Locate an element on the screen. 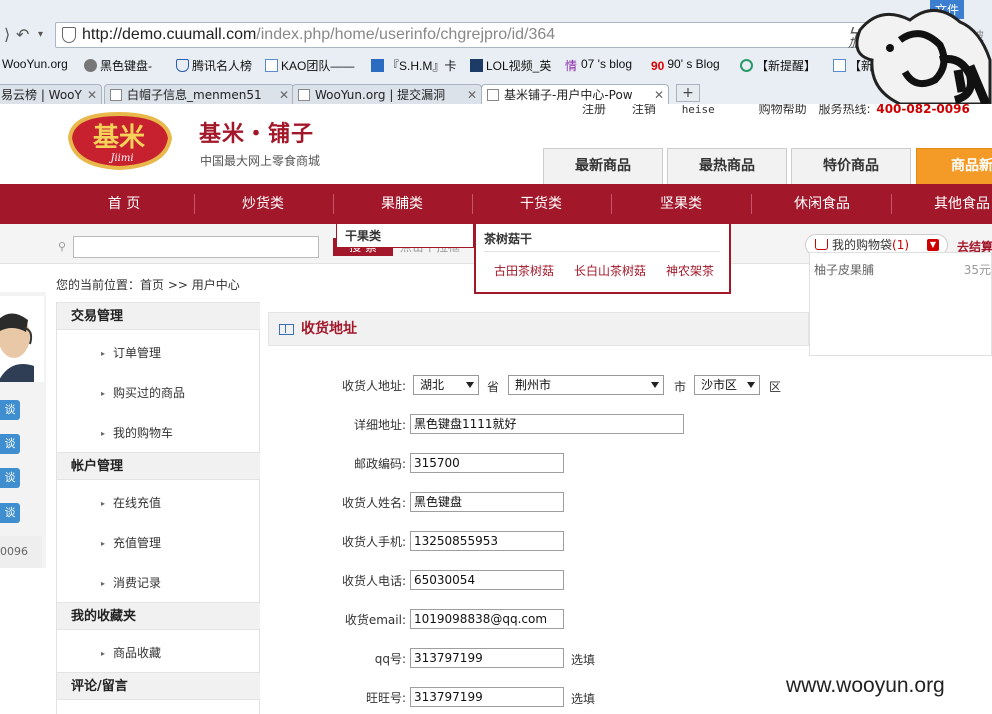 This screenshot has height=714, width=992. tab-hottest: 最热商品 is located at coordinates (727, 166).